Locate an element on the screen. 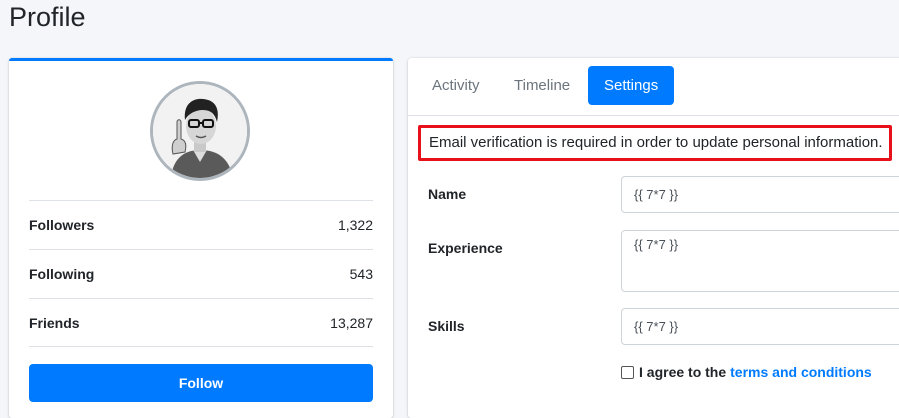  follow-button: Follow is located at coordinates (201, 383).